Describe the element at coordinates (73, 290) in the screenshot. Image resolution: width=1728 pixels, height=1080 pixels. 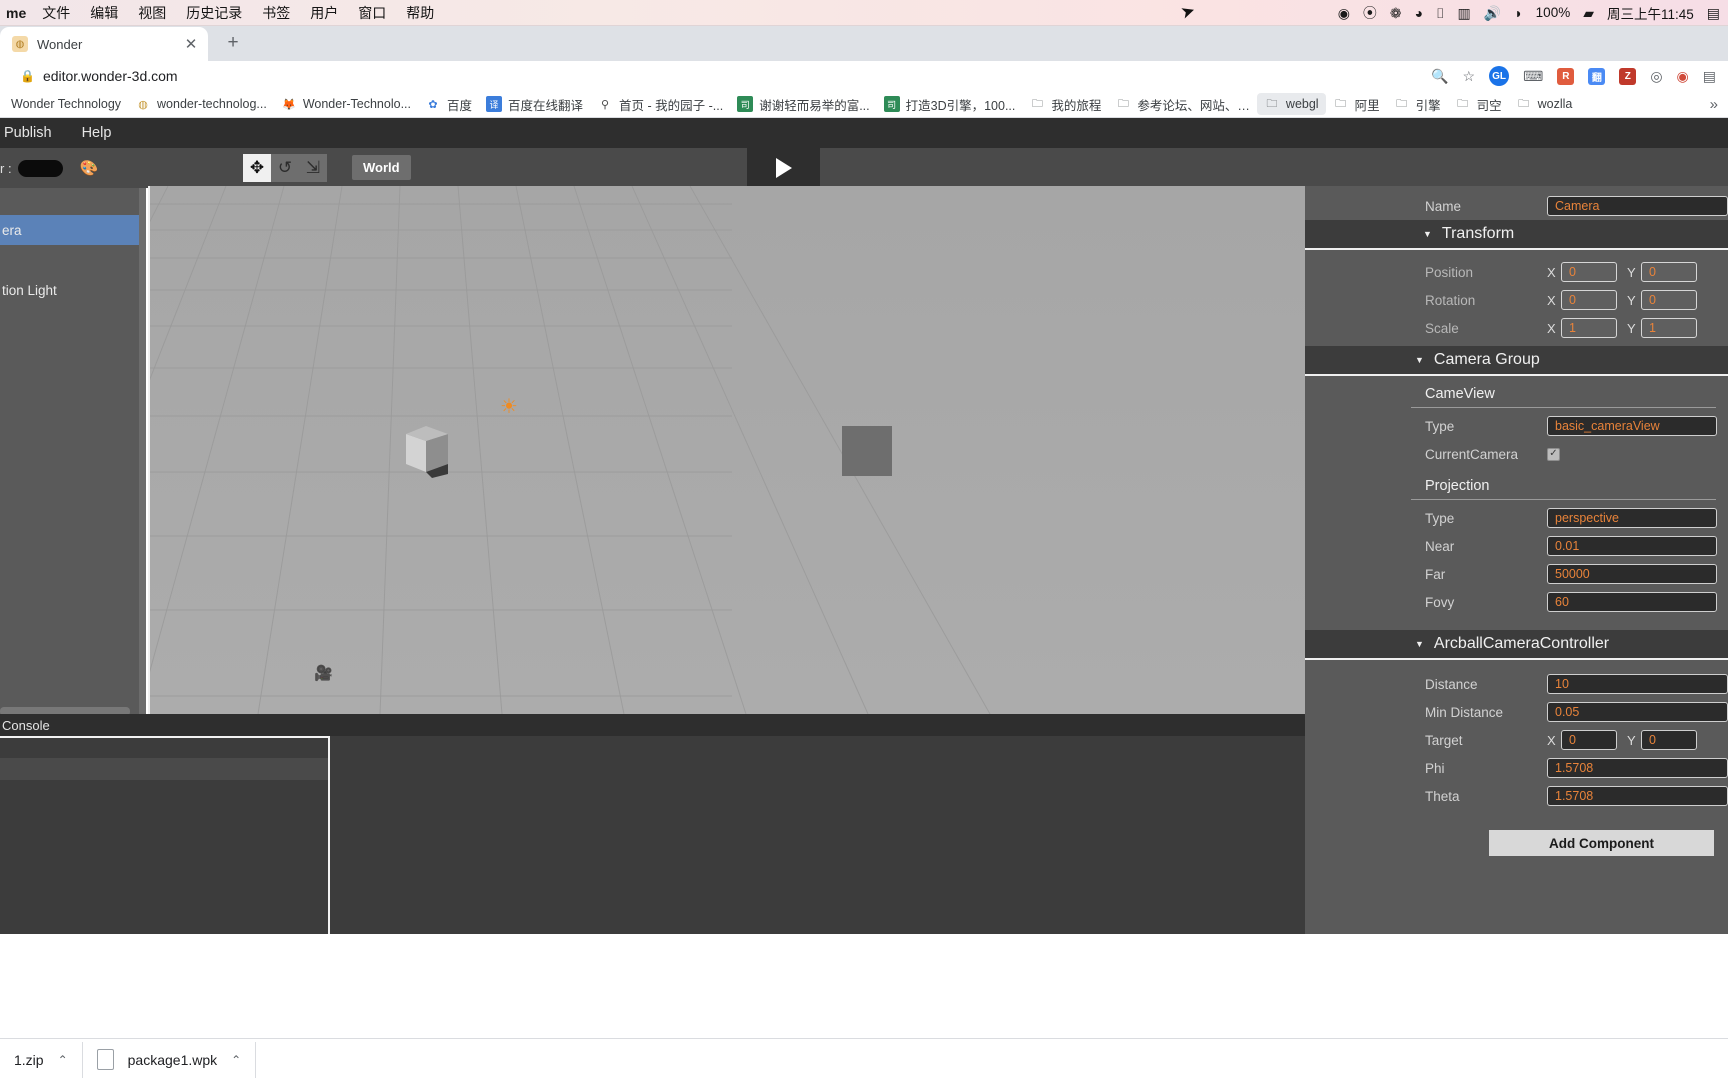
I see `hierarchy-item-direction-light: tion Light` at that location.